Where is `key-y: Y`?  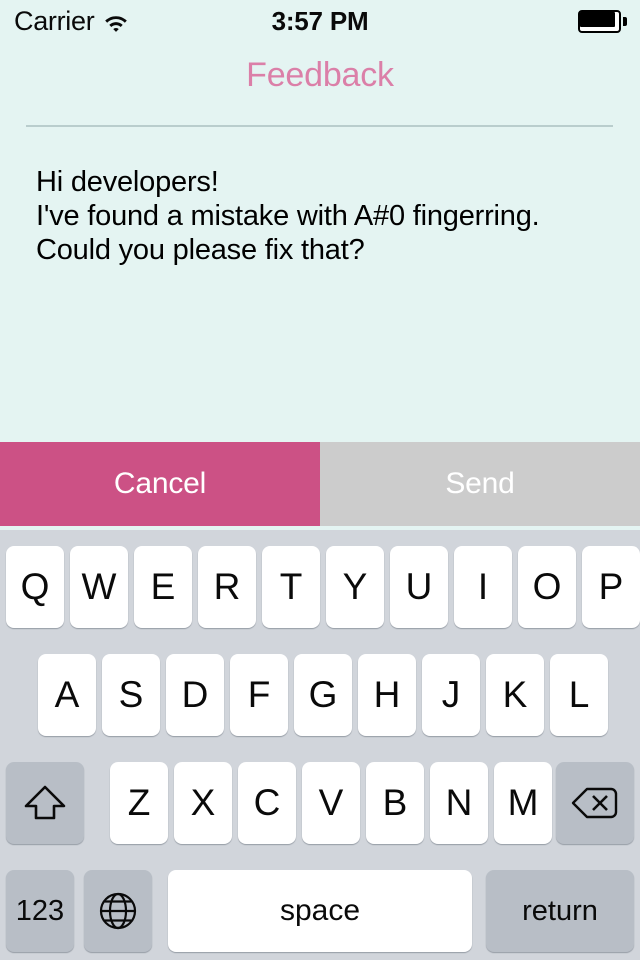
key-y: Y is located at coordinates (355, 587).